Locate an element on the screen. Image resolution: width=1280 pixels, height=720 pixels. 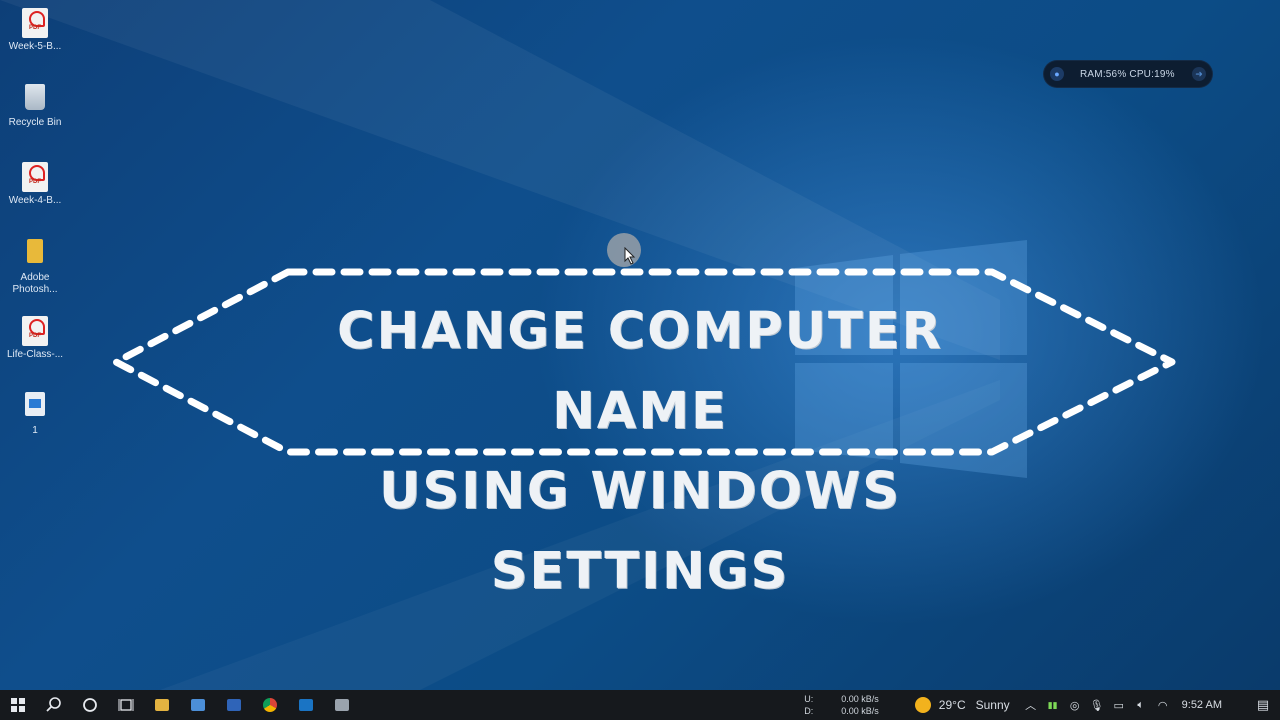
webcam-icon: ◎ is located at coordinates (1074, 705).